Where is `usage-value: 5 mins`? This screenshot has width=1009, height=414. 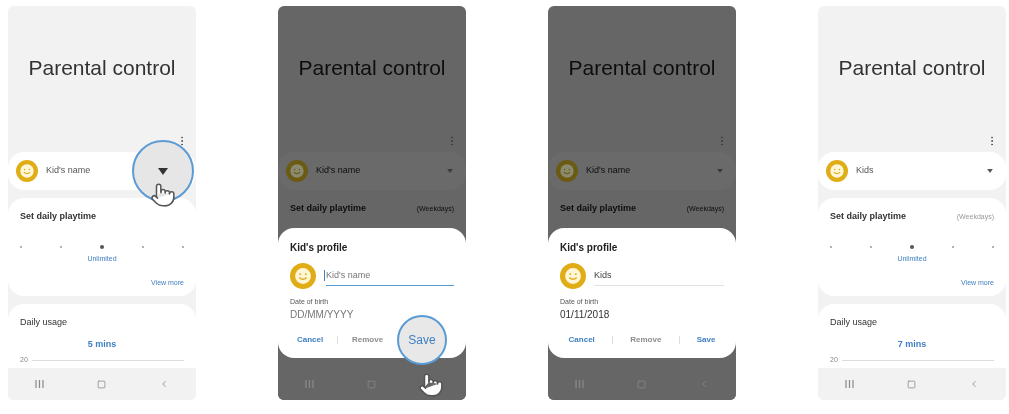
usage-value: 5 mins is located at coordinates (102, 344).